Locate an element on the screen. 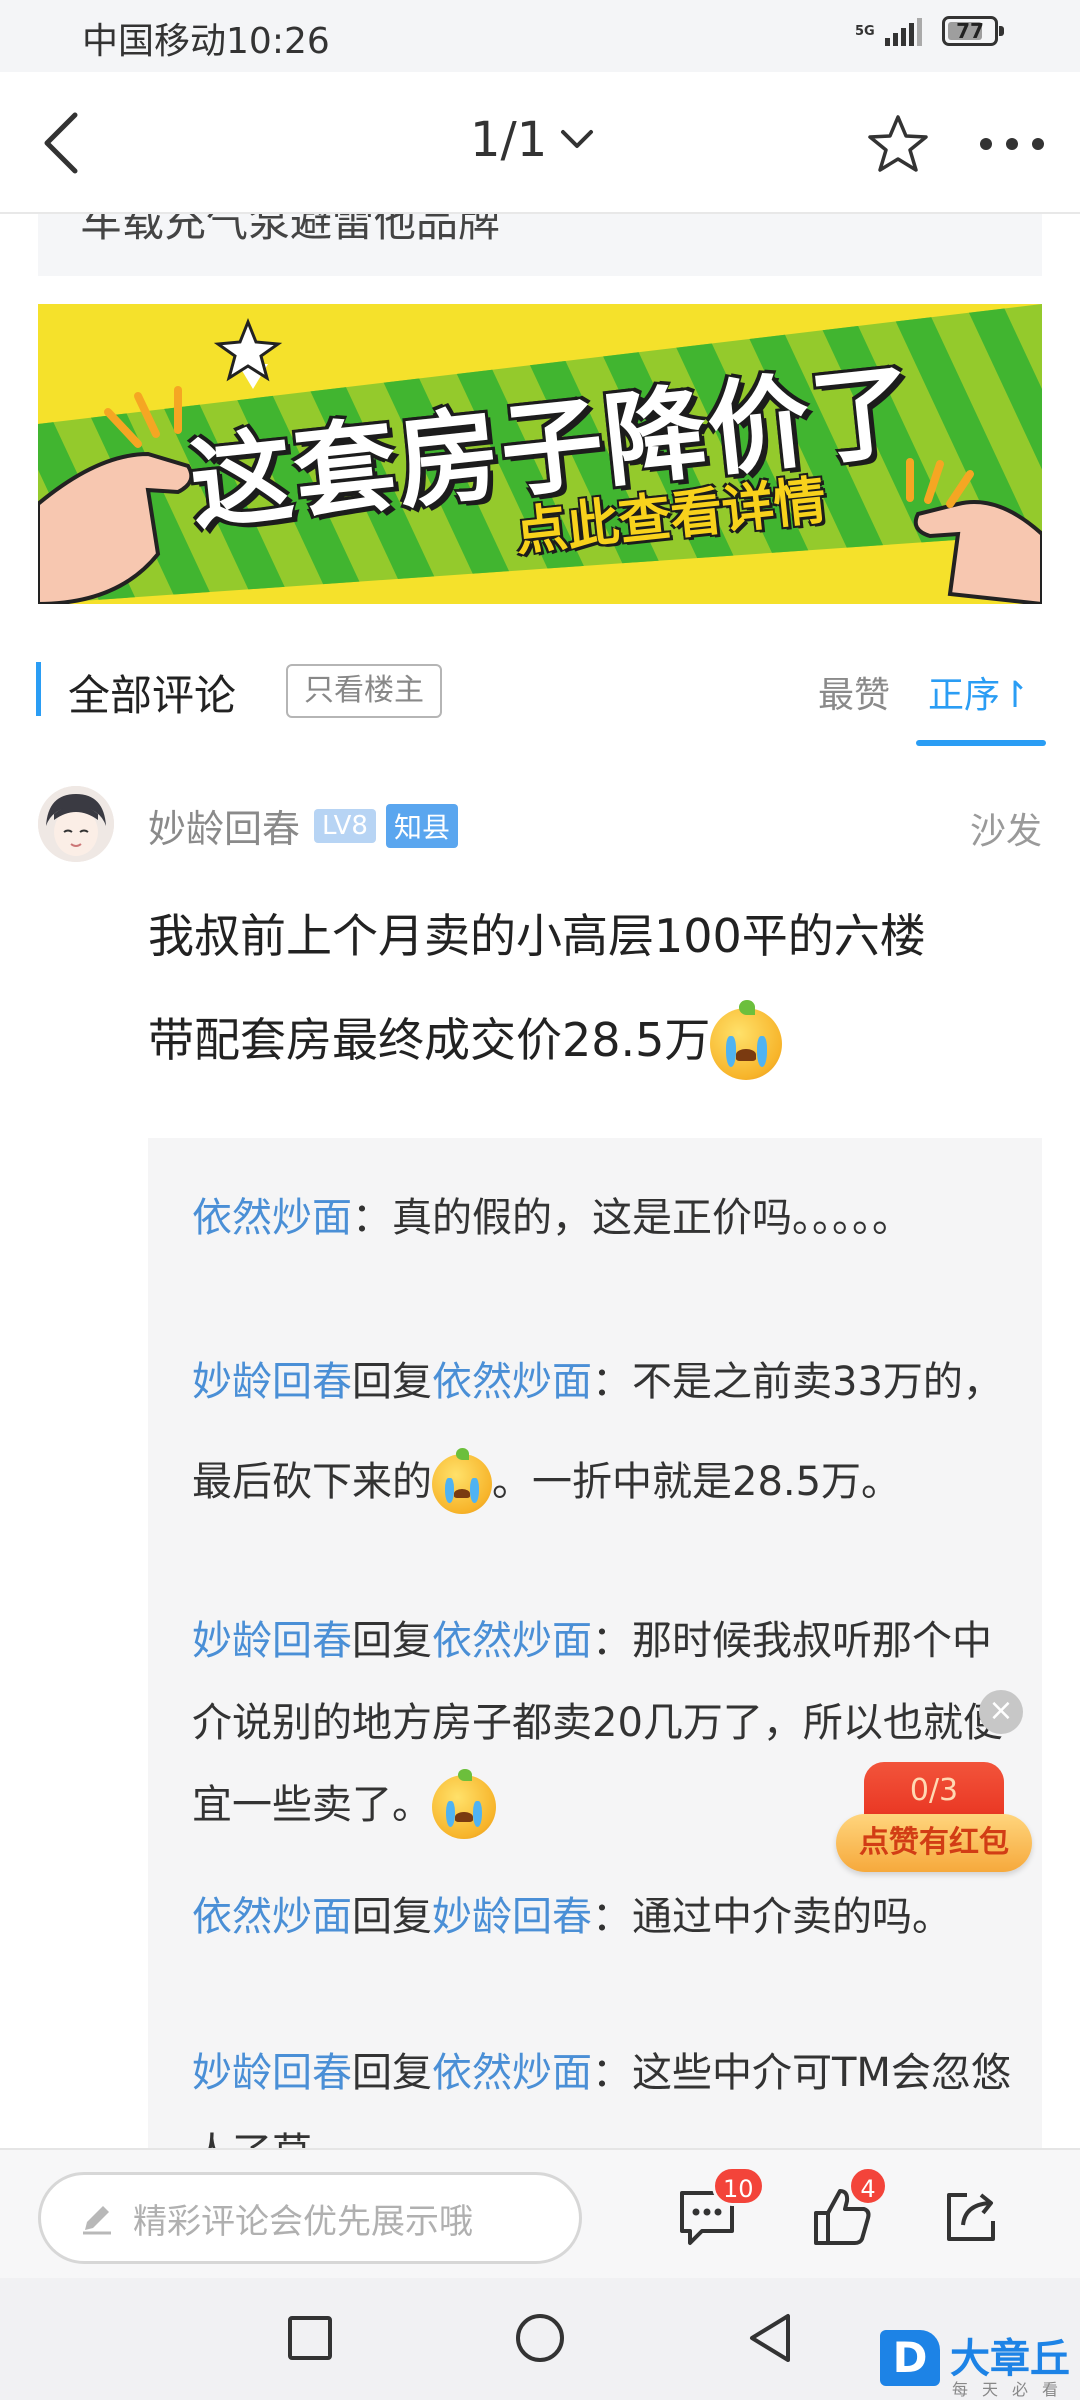  comment-text-line-2-row: 带配套房最终成交价28.5万 is located at coordinates (588, 1040).